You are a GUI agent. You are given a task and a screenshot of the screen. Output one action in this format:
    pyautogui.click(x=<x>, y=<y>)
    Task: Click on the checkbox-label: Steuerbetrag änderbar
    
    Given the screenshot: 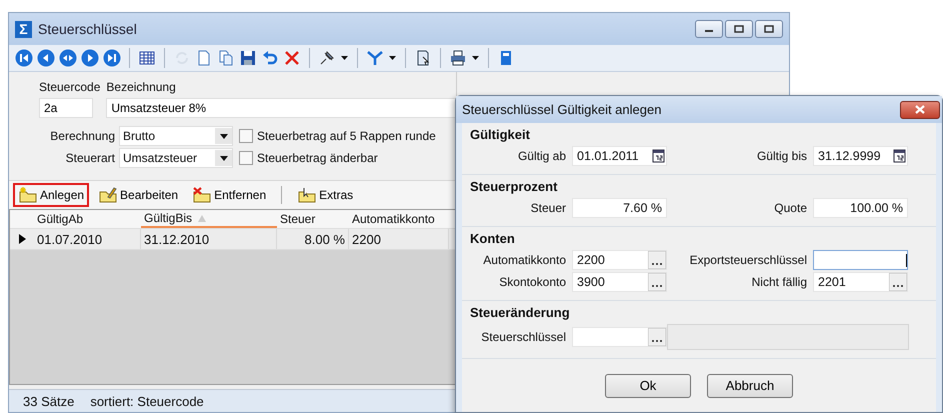 What is the action you would take?
    pyautogui.click(x=317, y=158)
    